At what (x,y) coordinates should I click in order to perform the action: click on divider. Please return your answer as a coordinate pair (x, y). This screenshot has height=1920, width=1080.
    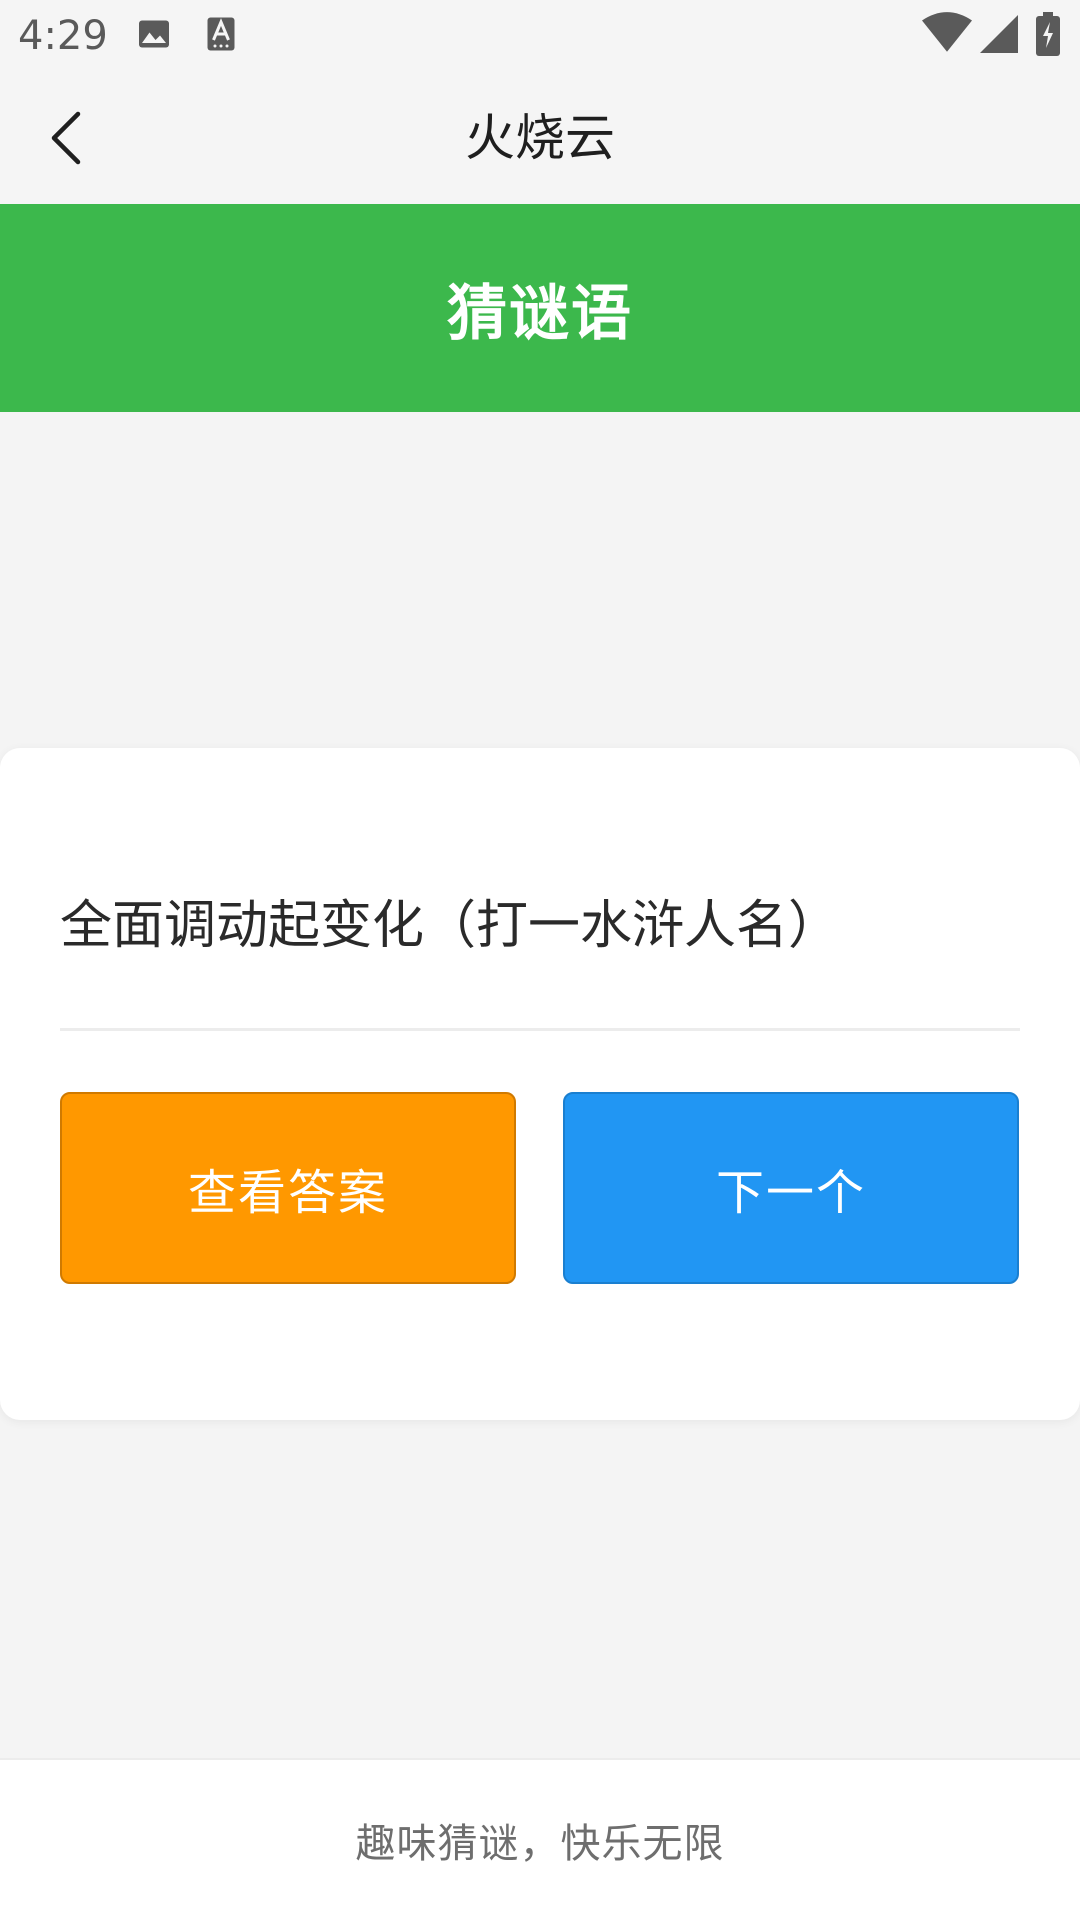
    Looking at the image, I should click on (540, 1029).